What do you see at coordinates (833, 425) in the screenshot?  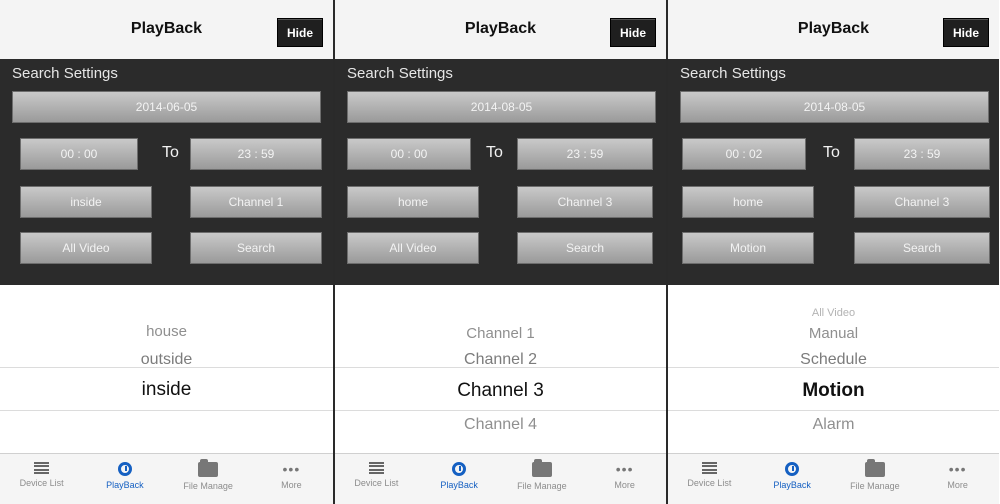 I see `picker-item: Alarm` at bounding box center [833, 425].